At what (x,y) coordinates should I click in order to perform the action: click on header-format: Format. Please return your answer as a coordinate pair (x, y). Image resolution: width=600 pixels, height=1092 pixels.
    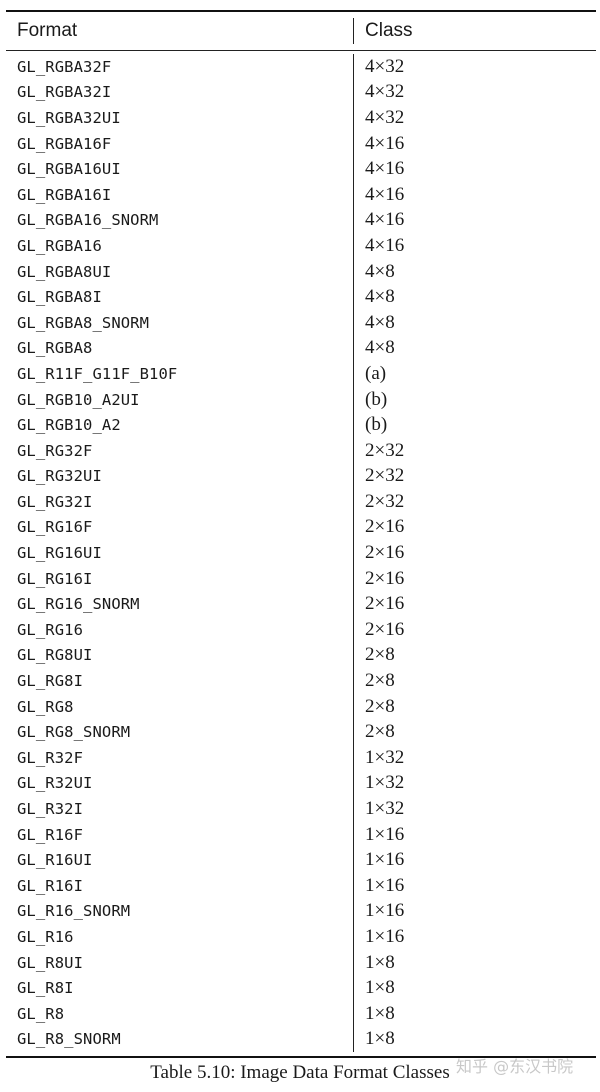
    Looking at the image, I should click on (47, 30).